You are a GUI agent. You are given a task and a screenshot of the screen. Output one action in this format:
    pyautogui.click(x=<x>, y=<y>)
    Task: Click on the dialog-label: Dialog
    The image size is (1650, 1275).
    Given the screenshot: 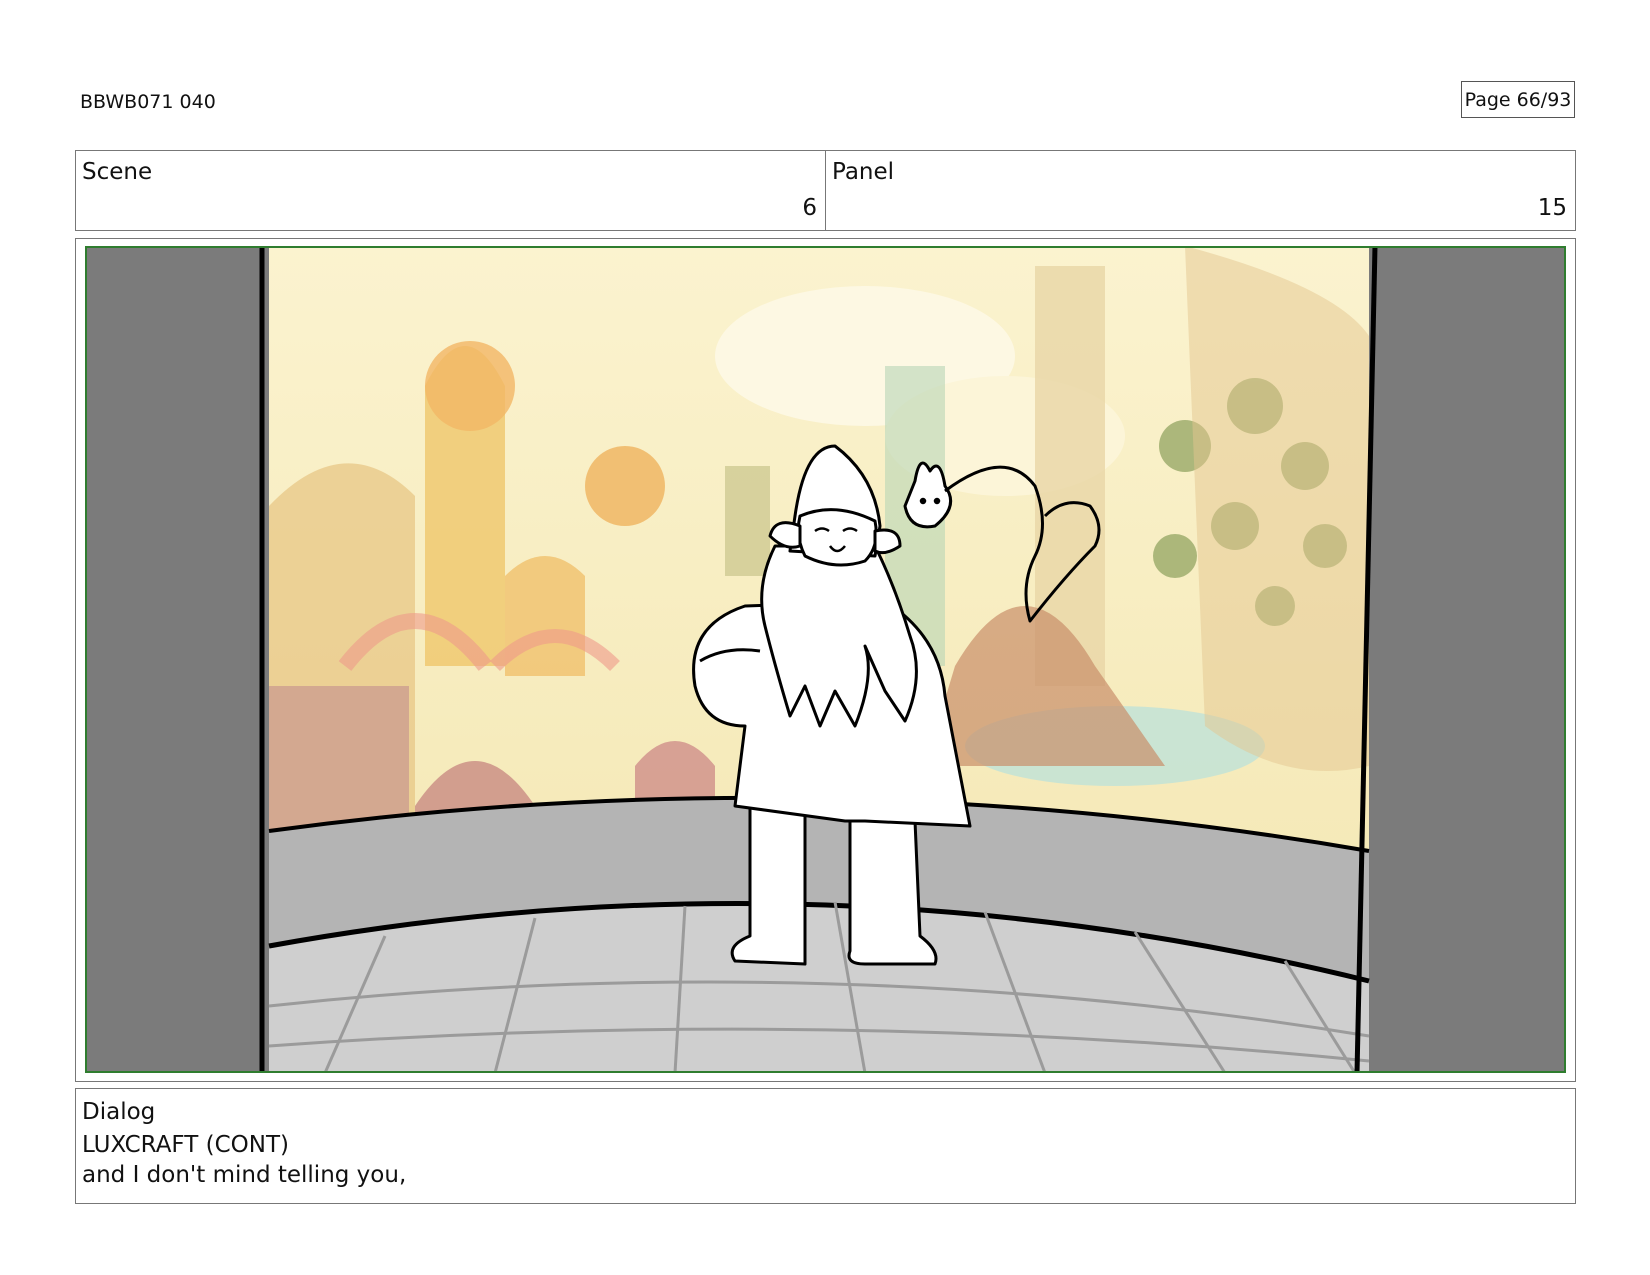 What is the action you would take?
    pyautogui.click(x=119, y=1112)
    